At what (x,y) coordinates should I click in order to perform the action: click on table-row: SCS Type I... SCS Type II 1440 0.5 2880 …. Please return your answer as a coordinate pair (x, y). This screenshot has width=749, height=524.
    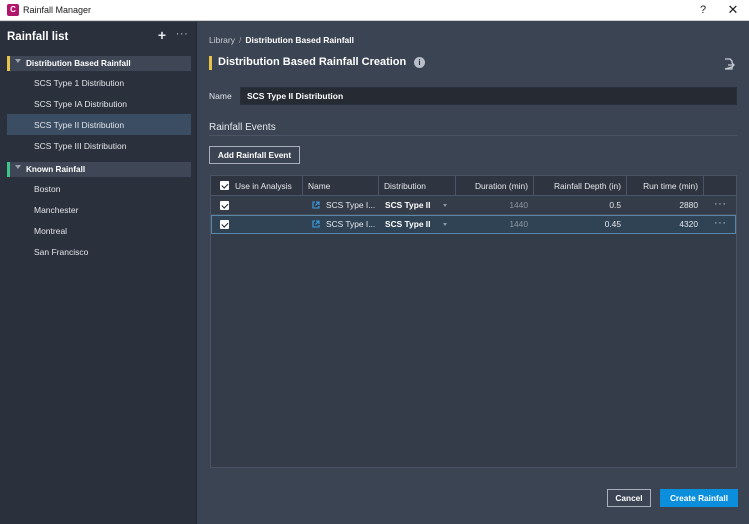
    Looking at the image, I should click on (473, 205).